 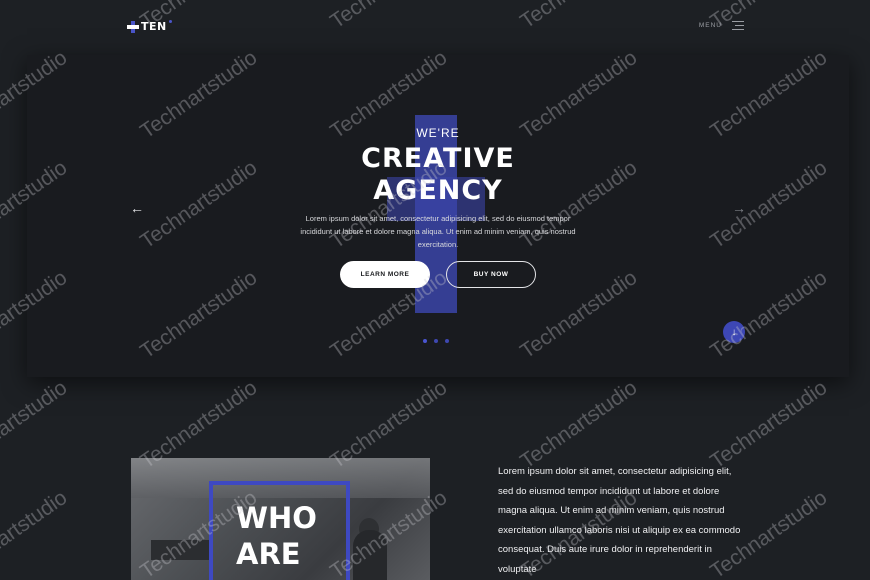 I want to click on top-navigation: TEN MENU, so click(x=435, y=27).